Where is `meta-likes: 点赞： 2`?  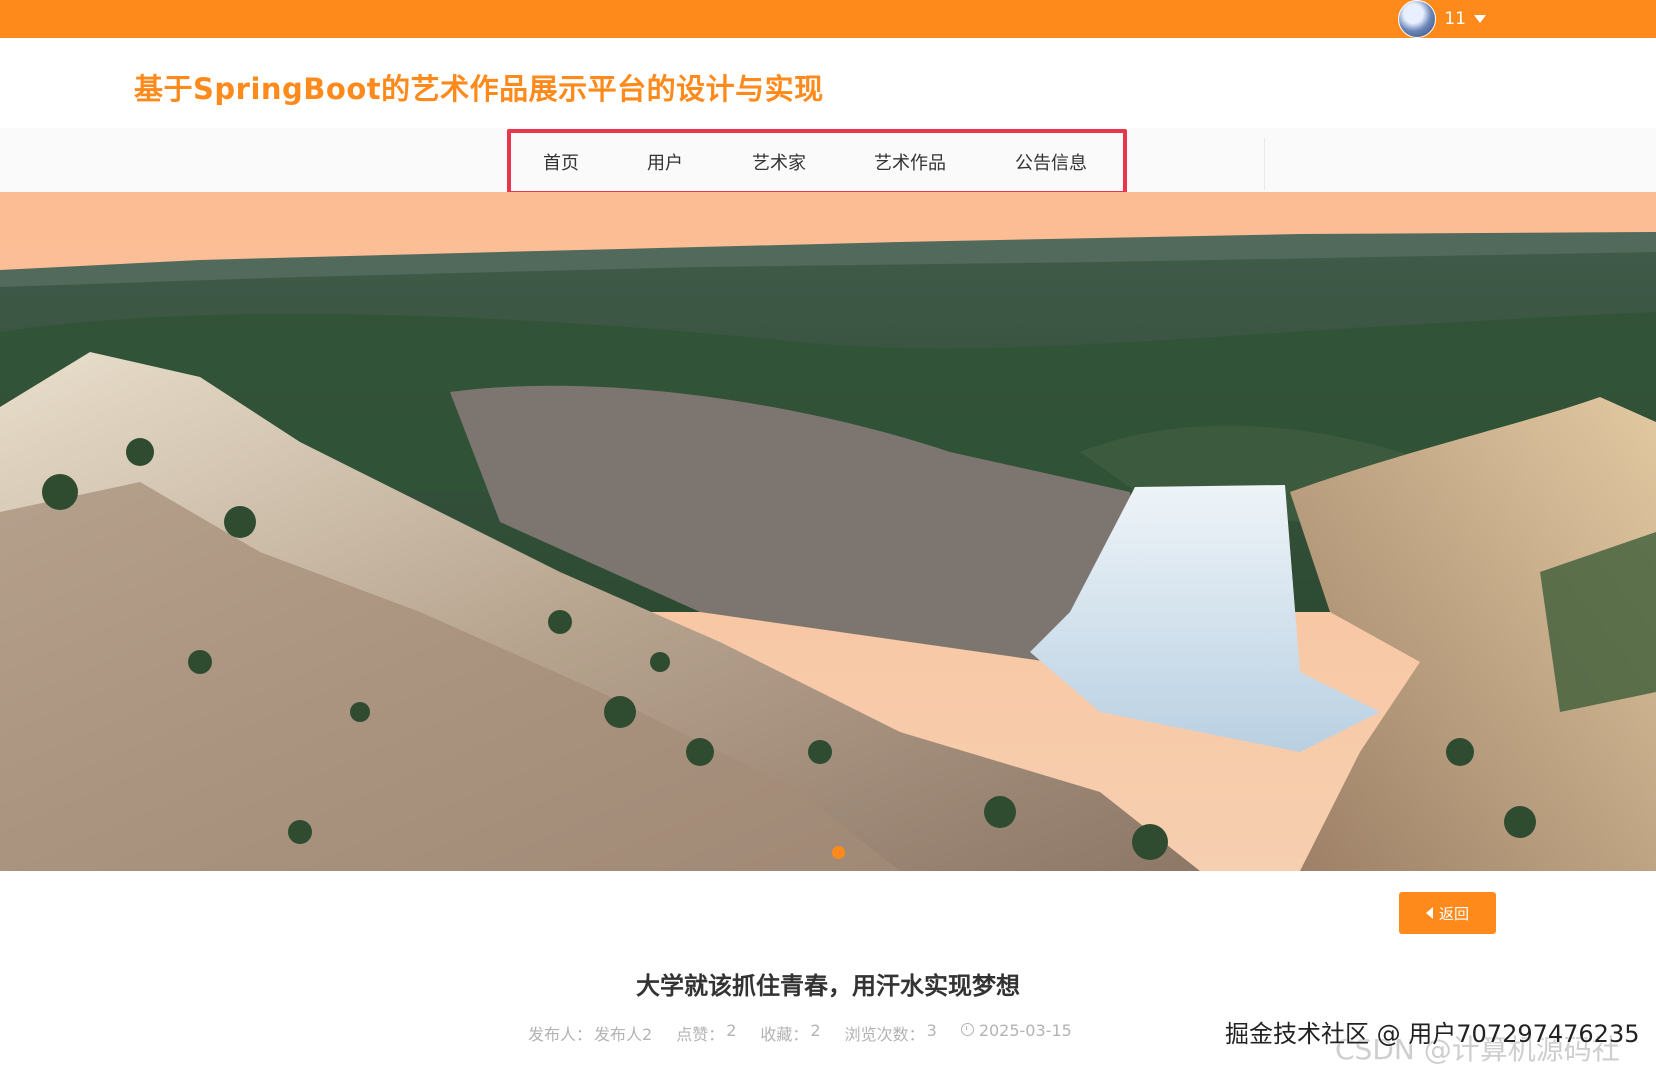
meta-likes: 点赞： 2 is located at coordinates (706, 1033).